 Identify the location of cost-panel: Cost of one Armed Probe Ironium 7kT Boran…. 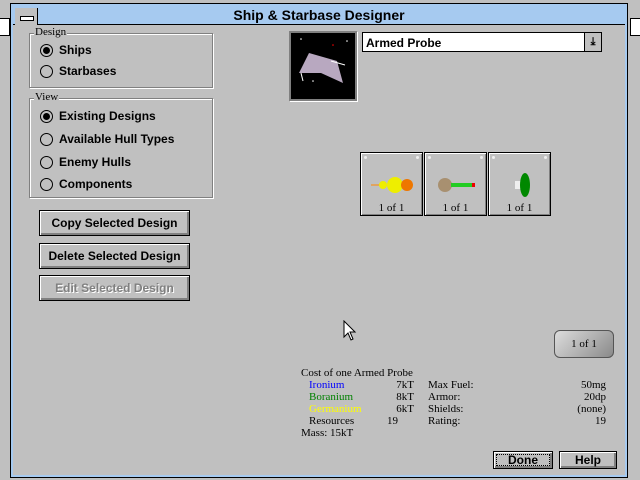
(361, 403).